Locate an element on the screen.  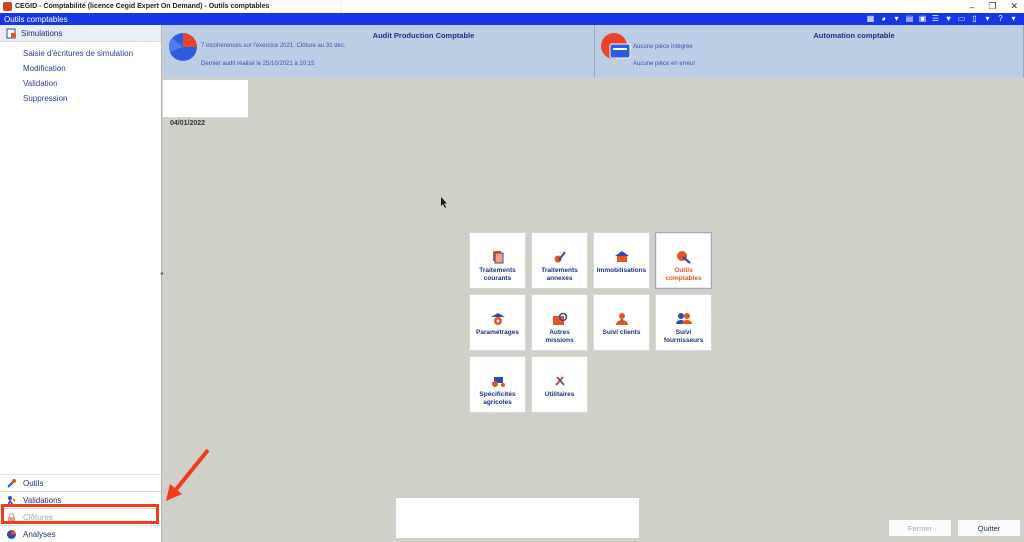
globe-icon: ◕ is located at coordinates (883, 18).